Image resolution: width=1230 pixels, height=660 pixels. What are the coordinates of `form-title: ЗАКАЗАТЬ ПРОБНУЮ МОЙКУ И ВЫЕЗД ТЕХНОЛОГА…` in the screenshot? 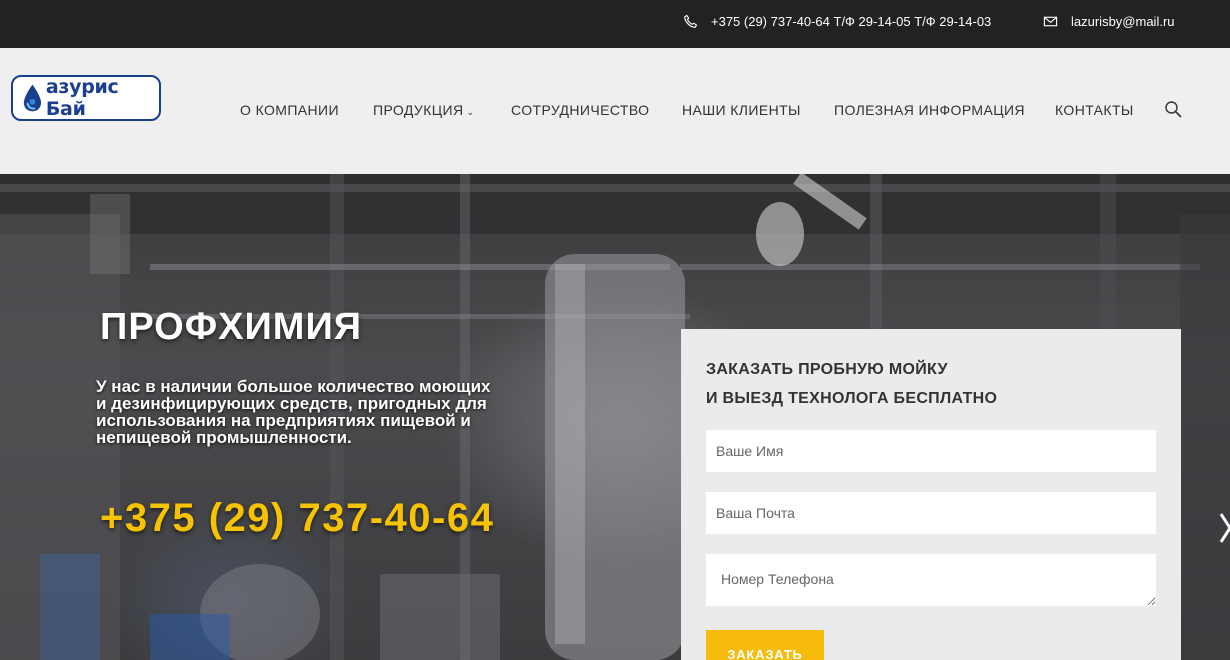 It's located at (851, 384).